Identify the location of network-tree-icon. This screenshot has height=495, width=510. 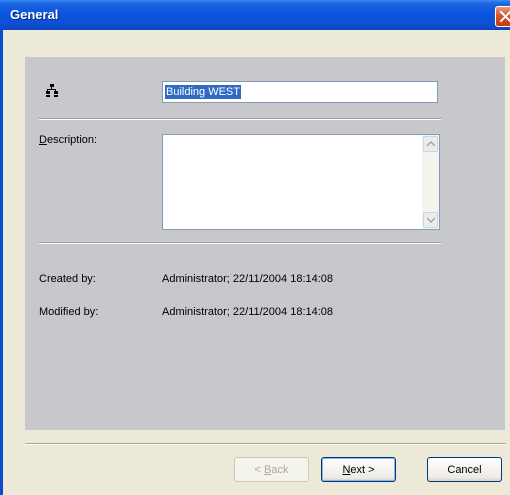
(52, 90).